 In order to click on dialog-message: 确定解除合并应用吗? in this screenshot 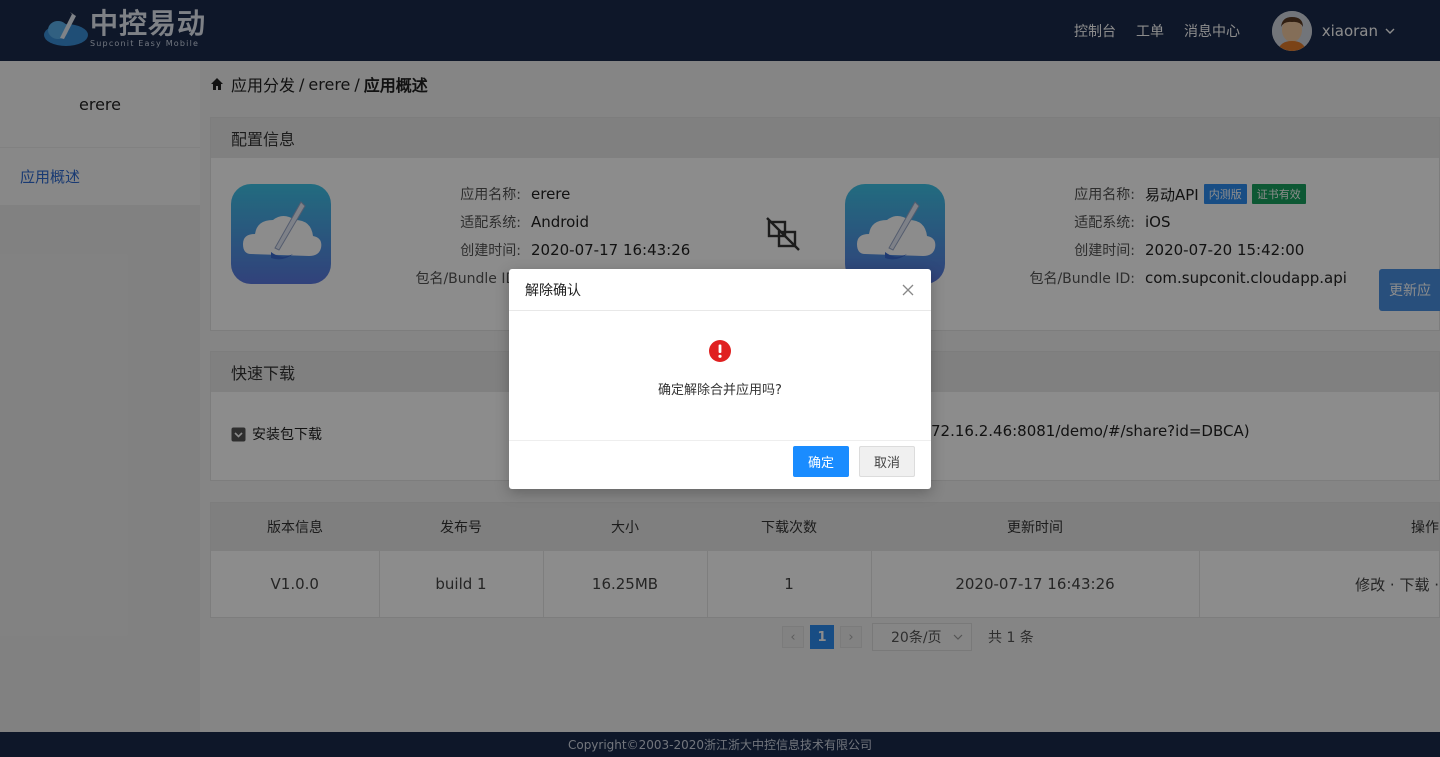, I will do `click(720, 390)`.